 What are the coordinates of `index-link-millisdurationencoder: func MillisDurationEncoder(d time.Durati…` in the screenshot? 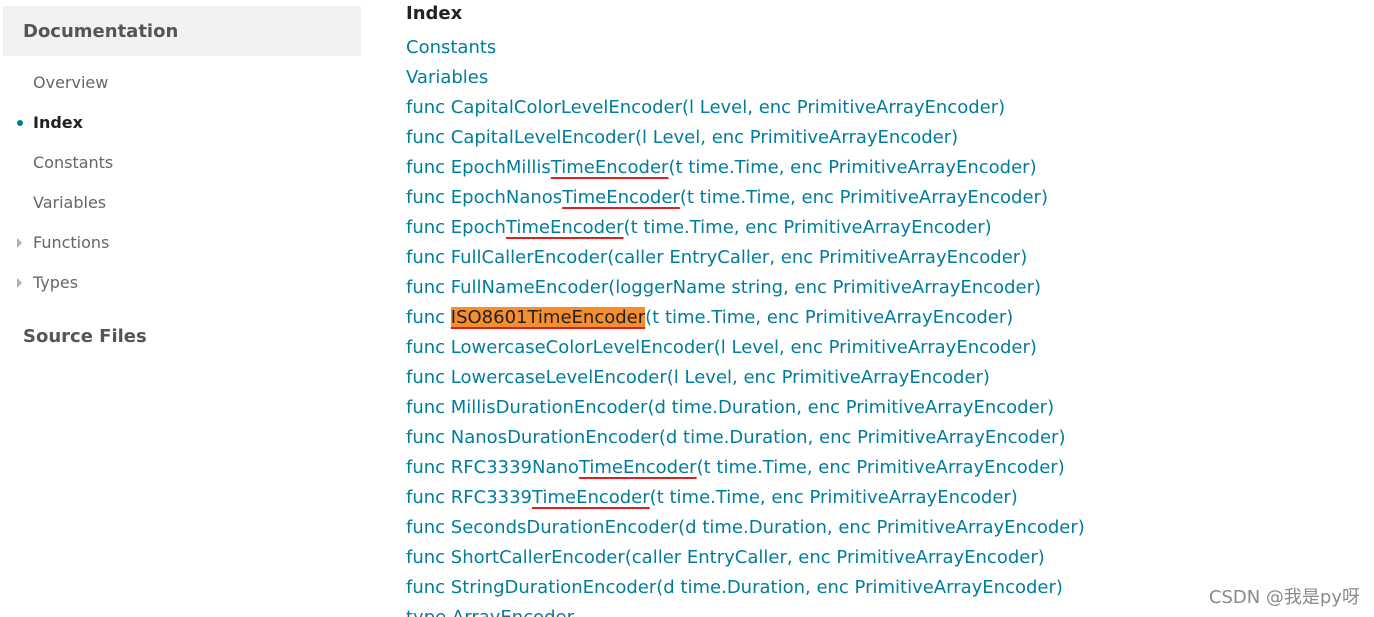 It's located at (876, 408).